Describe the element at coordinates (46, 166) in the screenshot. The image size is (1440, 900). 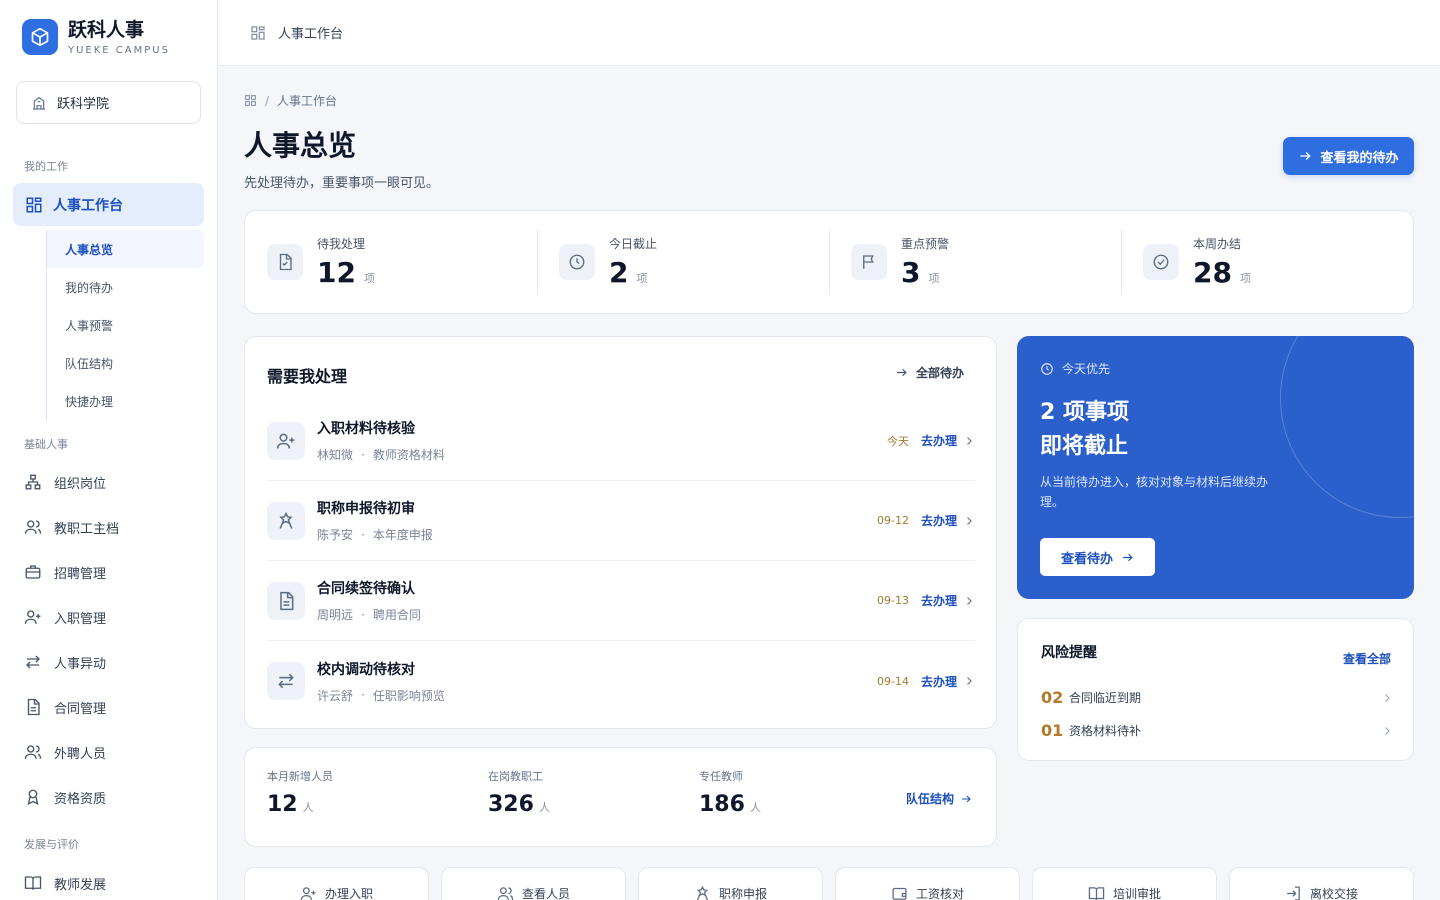
I see `nav-group-work: 我的工作` at that location.